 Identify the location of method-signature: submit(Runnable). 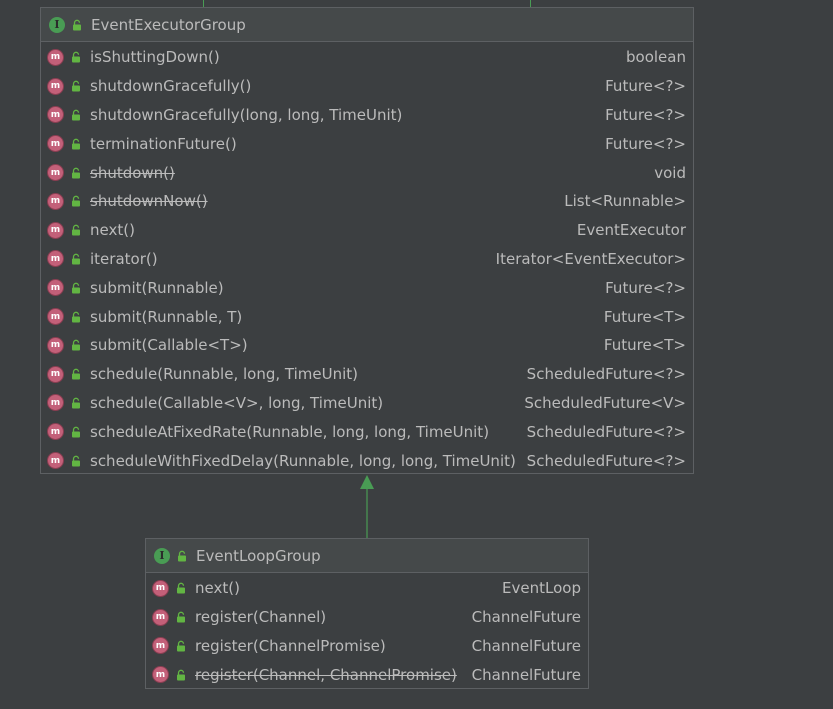
(157, 287).